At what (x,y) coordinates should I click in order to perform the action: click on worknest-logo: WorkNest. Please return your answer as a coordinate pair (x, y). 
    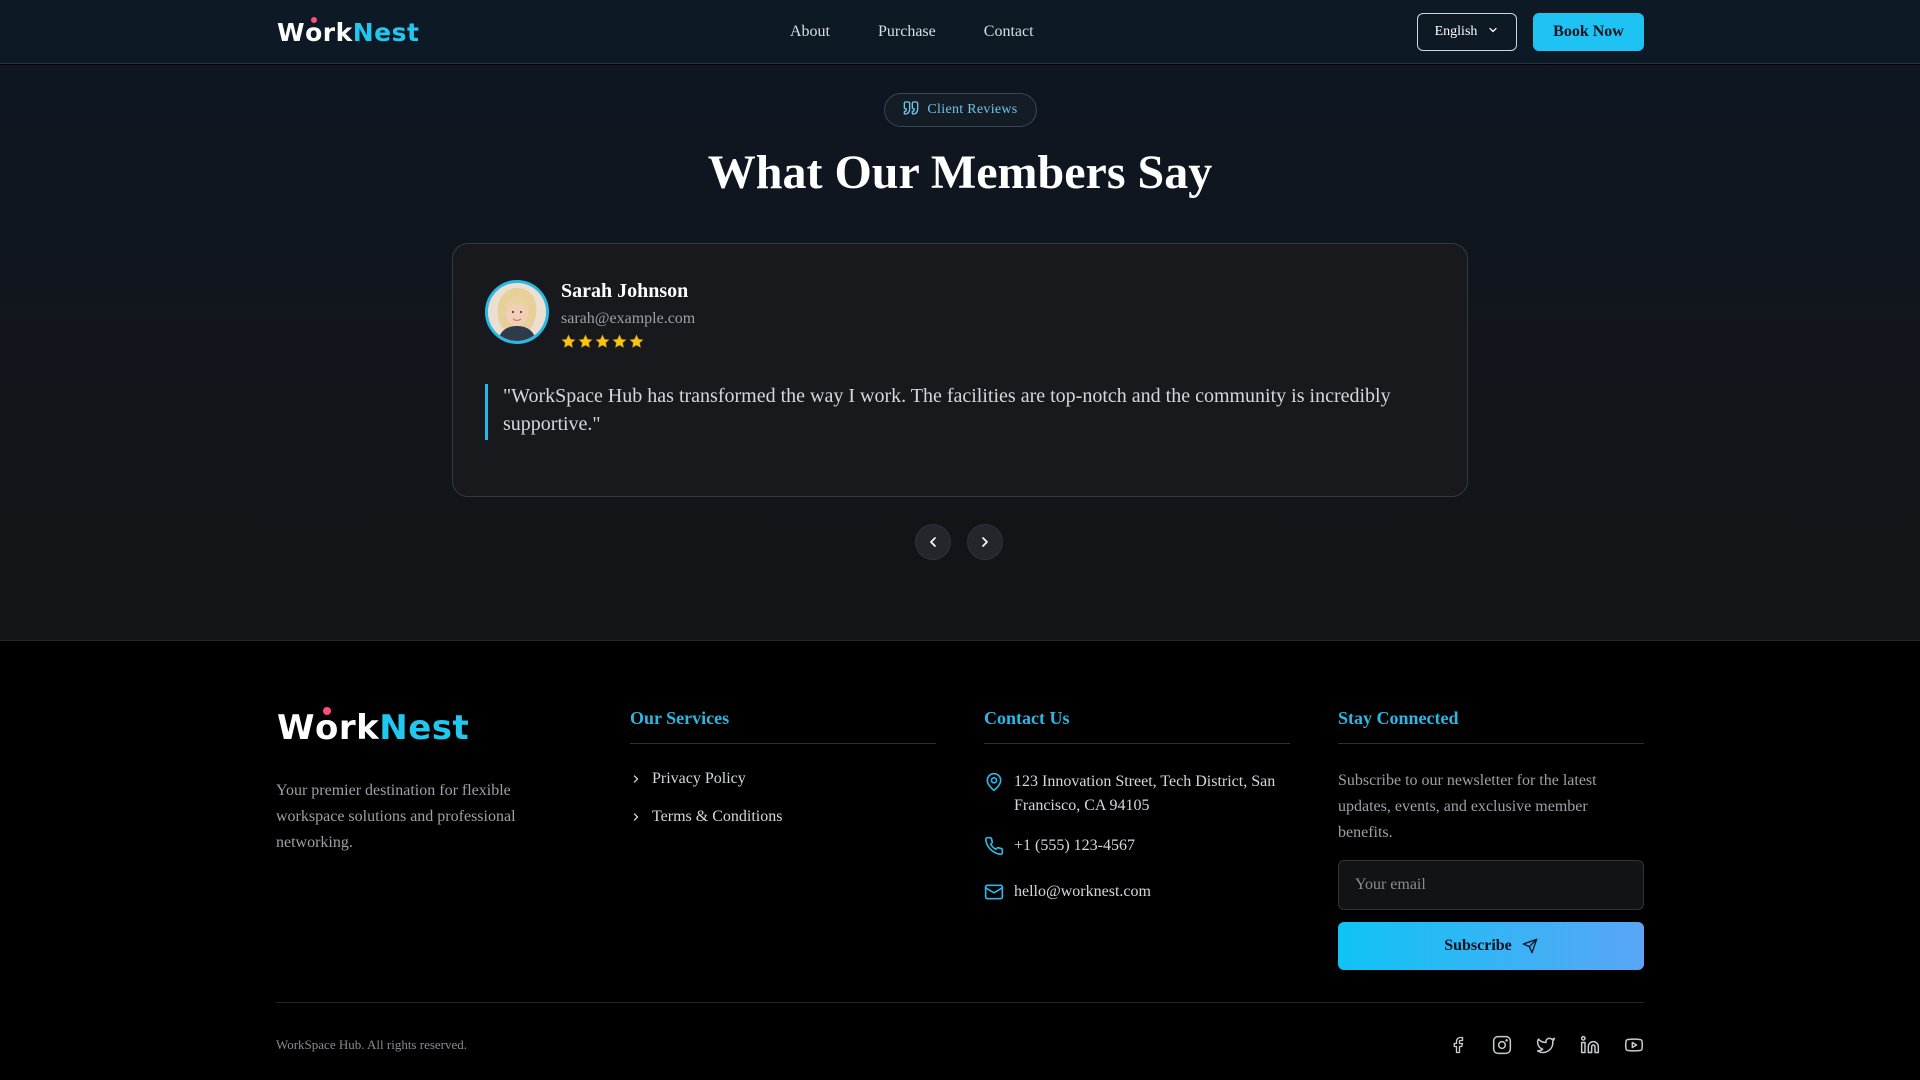
    Looking at the image, I should click on (348, 32).